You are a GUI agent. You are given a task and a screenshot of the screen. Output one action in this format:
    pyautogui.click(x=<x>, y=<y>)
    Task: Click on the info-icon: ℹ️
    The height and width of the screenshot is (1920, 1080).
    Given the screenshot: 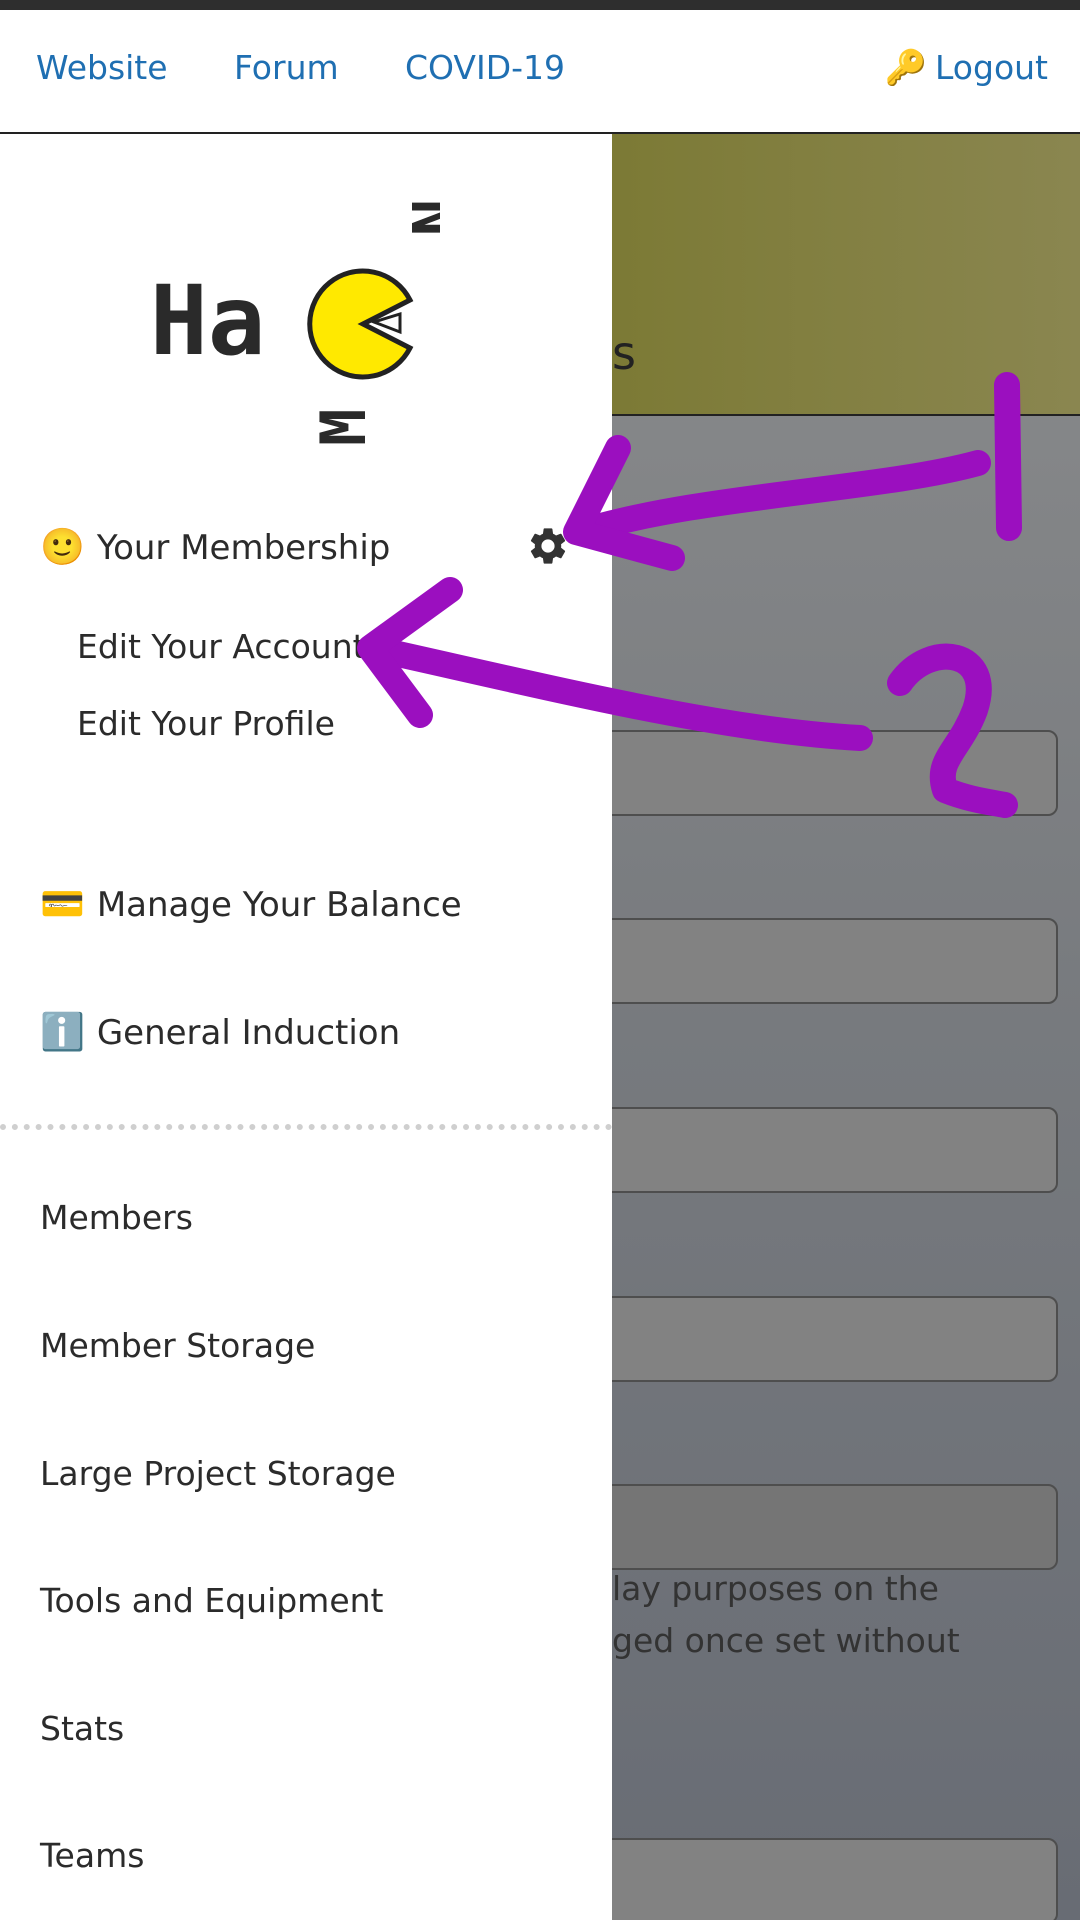 What is the action you would take?
    pyautogui.click(x=62, y=1032)
    